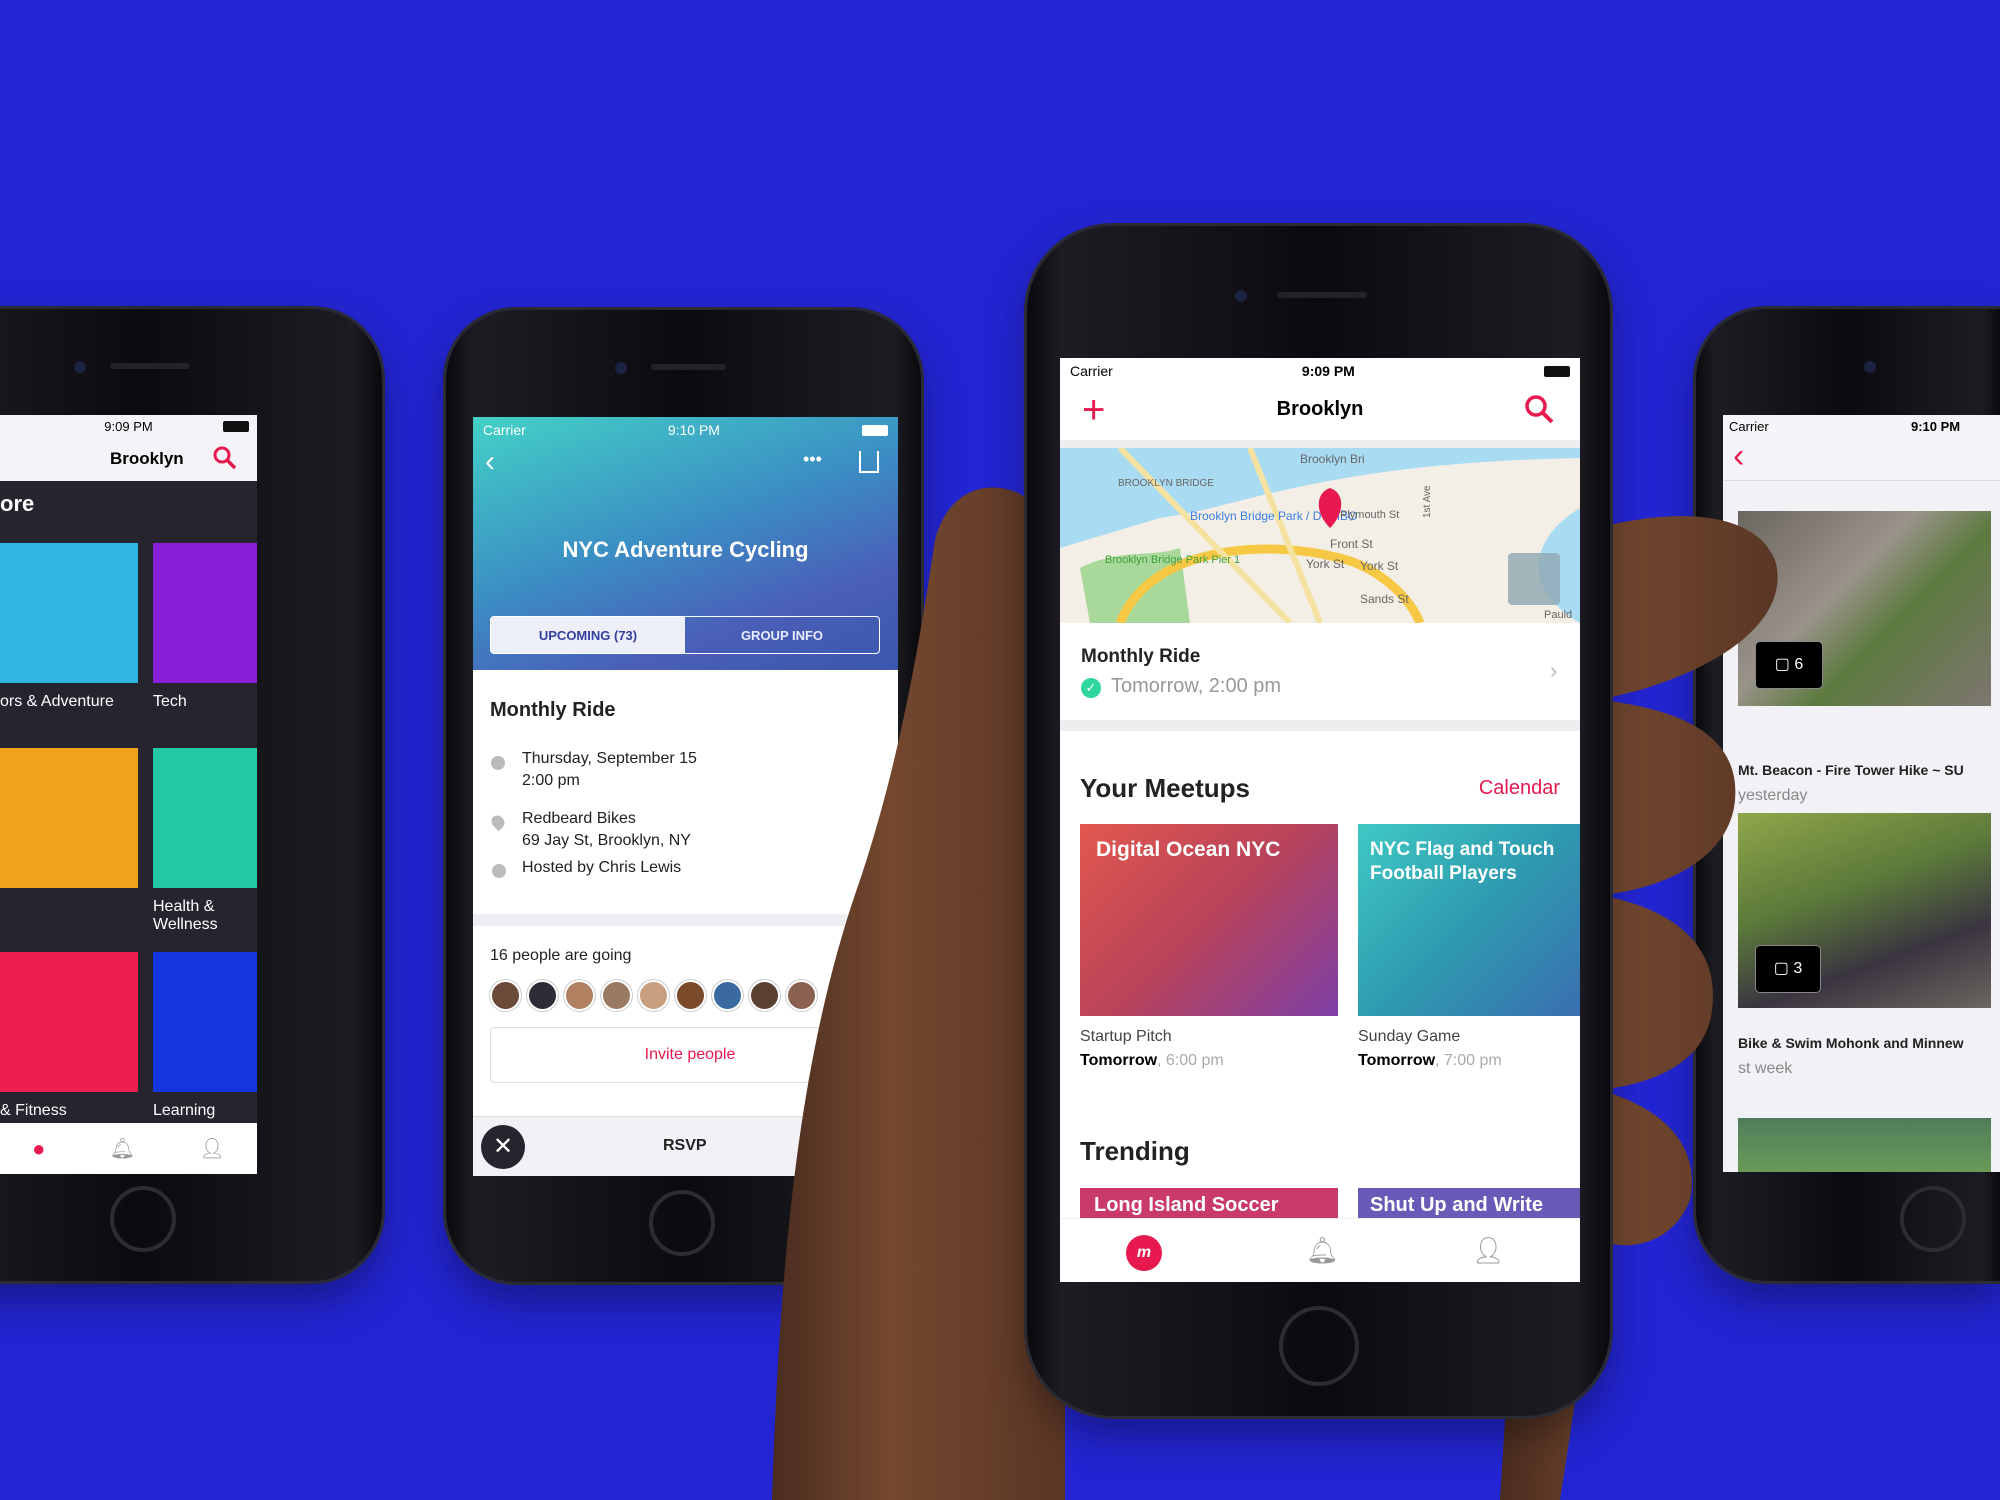  I want to click on map-label: 1st Ave, so click(1427, 501).